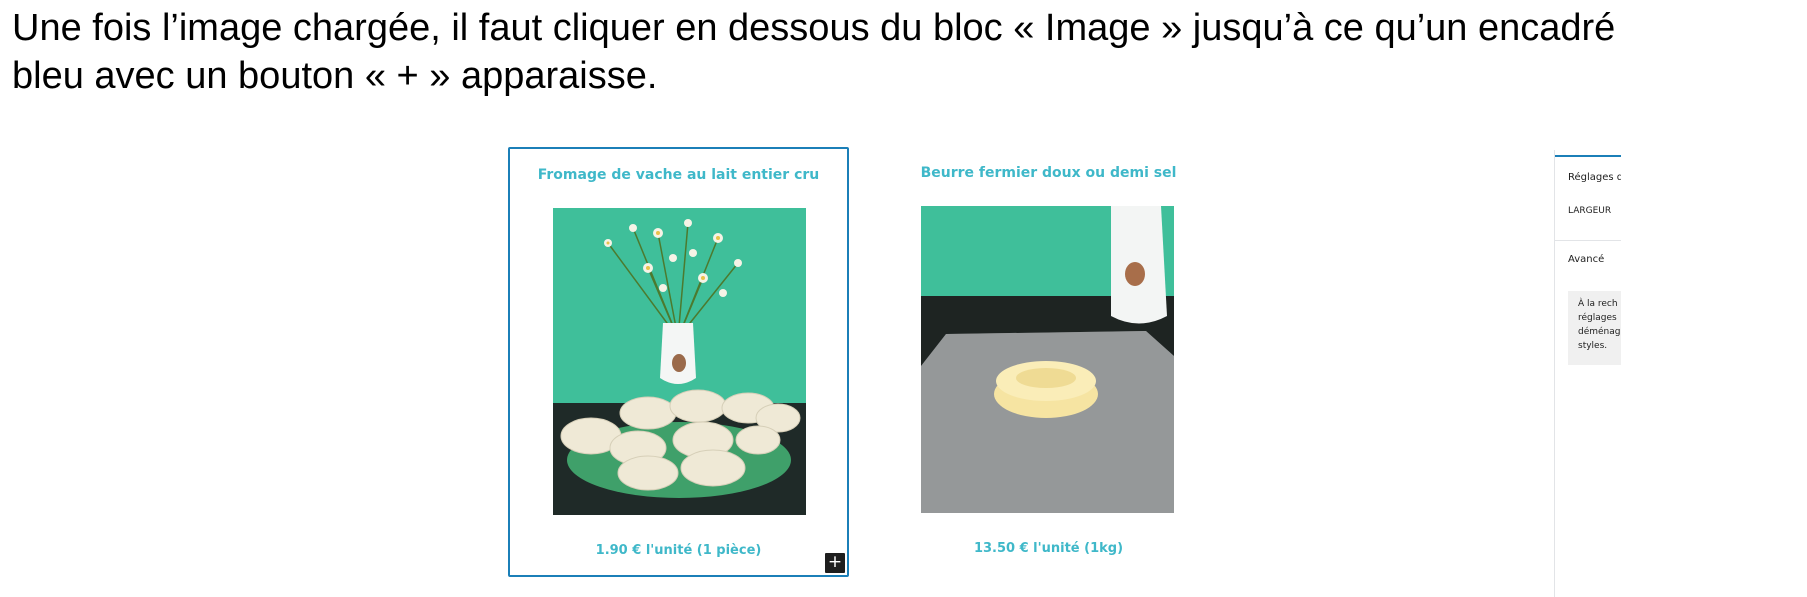  Describe the element at coordinates (835, 563) in the screenshot. I see `add-block-button: +` at that location.